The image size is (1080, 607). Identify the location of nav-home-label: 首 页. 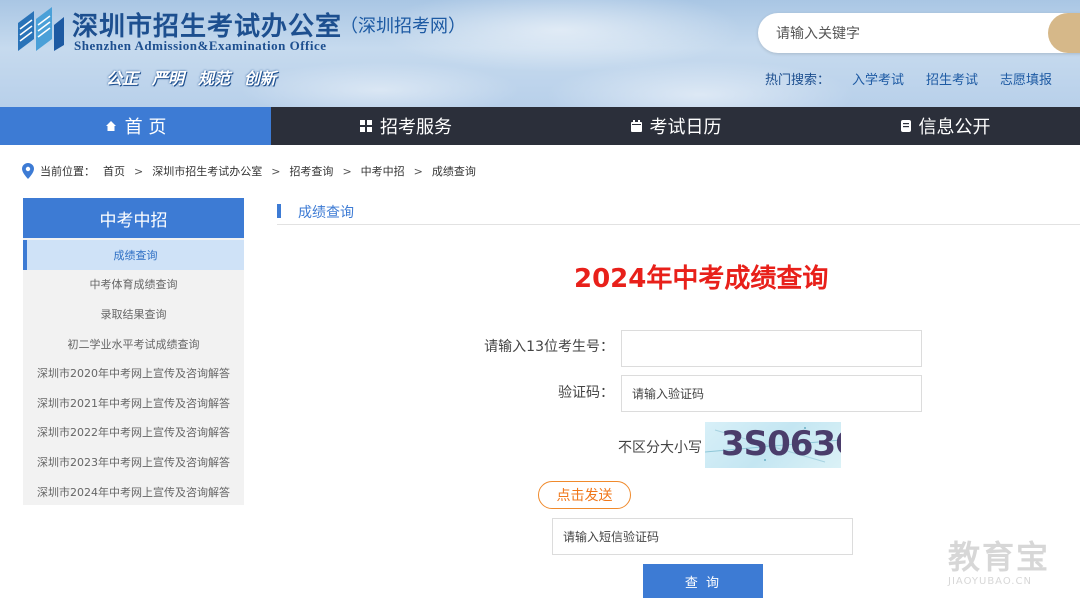
(145, 127).